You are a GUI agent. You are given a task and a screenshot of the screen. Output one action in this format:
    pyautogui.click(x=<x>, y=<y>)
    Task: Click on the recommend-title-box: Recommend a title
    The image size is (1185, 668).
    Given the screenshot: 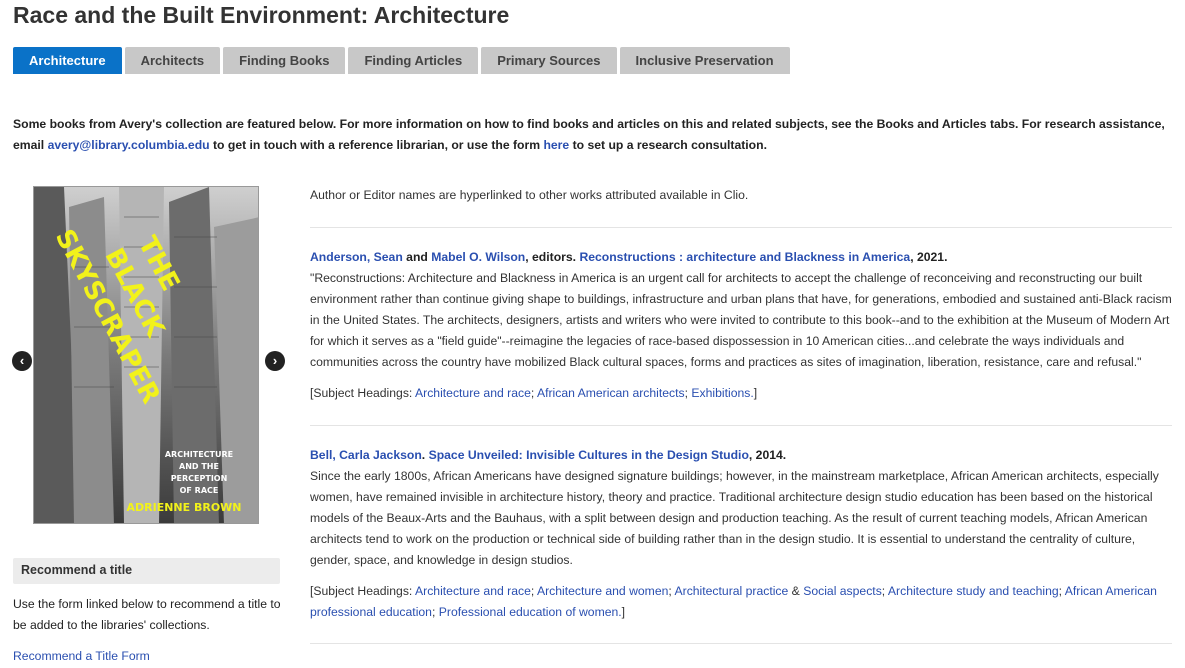 What is the action you would take?
    pyautogui.click(x=146, y=571)
    